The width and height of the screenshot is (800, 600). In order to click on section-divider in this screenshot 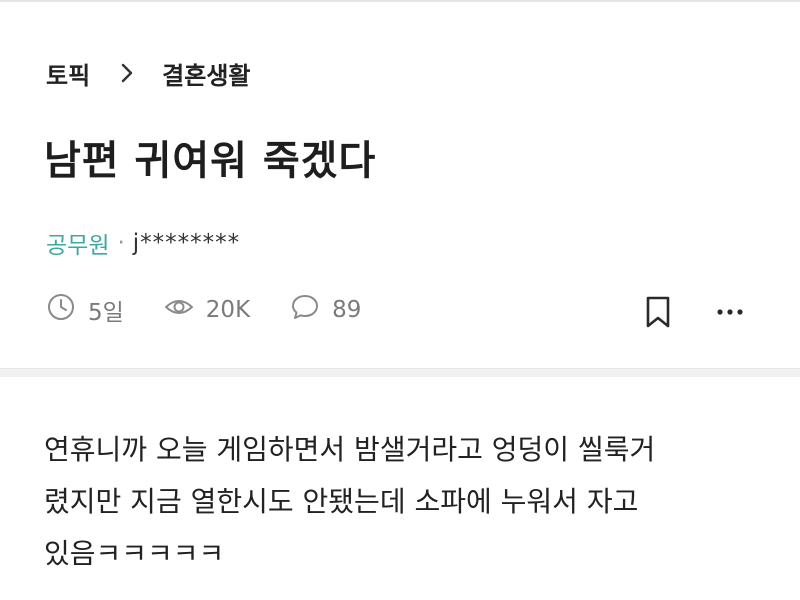, I will do `click(400, 372)`.